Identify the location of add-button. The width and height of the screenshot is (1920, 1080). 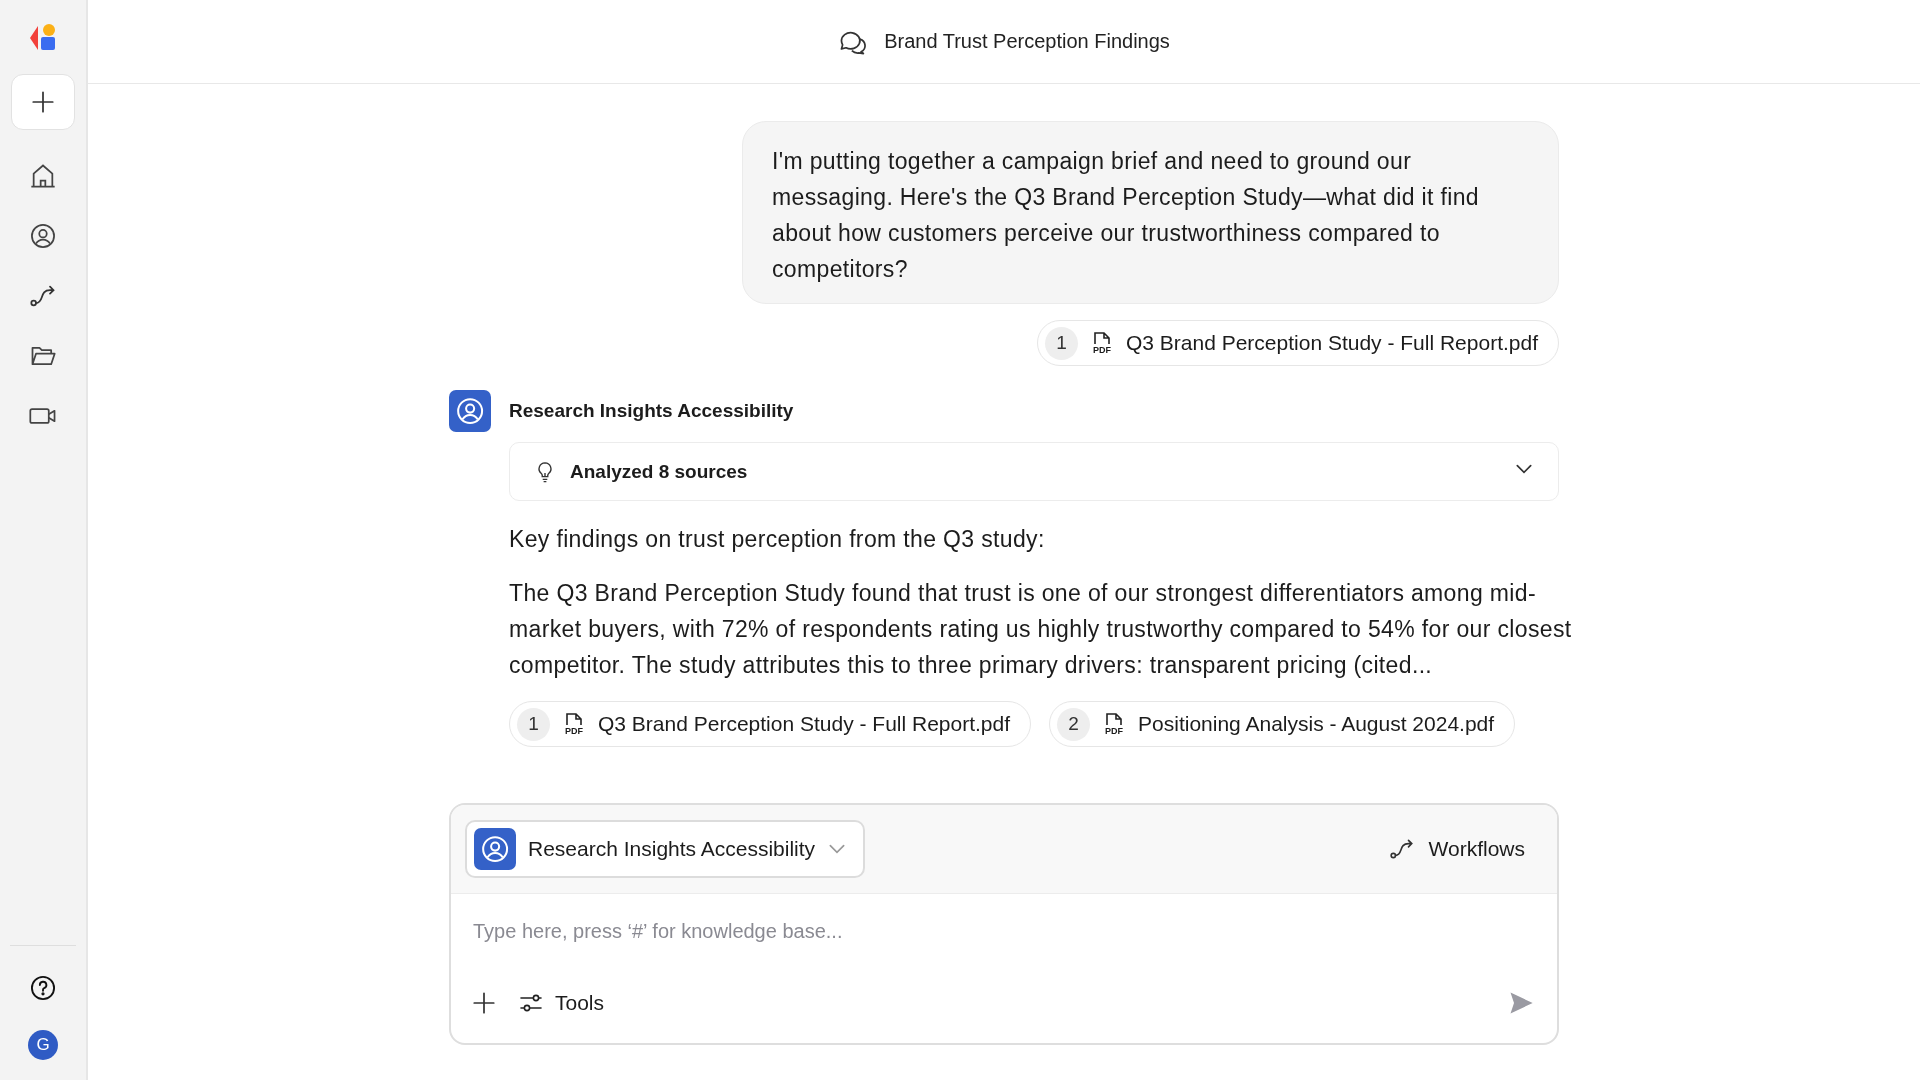
(484, 1003).